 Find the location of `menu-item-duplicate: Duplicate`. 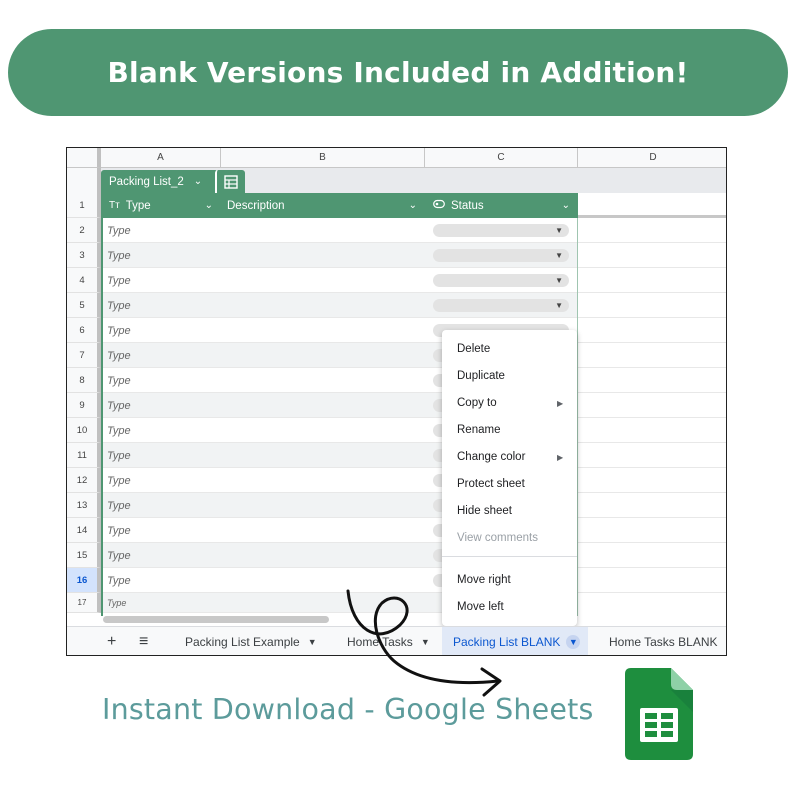

menu-item-duplicate: Duplicate is located at coordinates (481, 376).